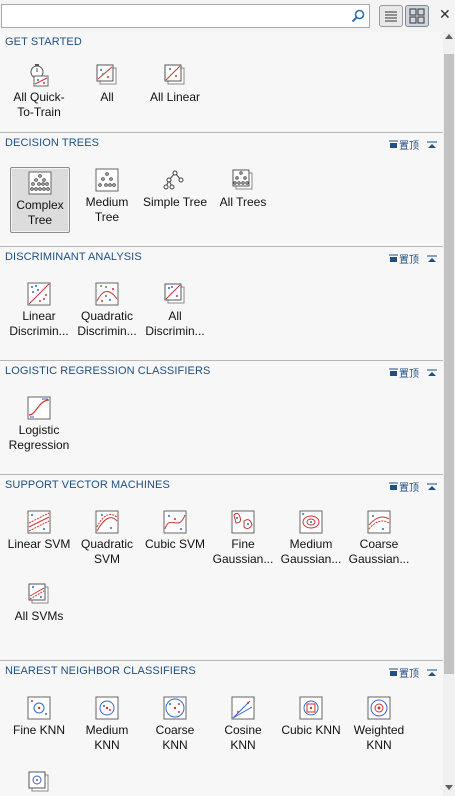 The image size is (455, 796). What do you see at coordinates (449, 787) in the screenshot?
I see `scroll-down-icon` at bounding box center [449, 787].